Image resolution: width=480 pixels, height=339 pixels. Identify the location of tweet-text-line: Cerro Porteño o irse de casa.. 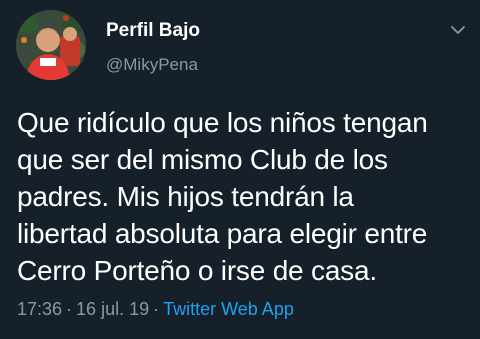
(197, 270).